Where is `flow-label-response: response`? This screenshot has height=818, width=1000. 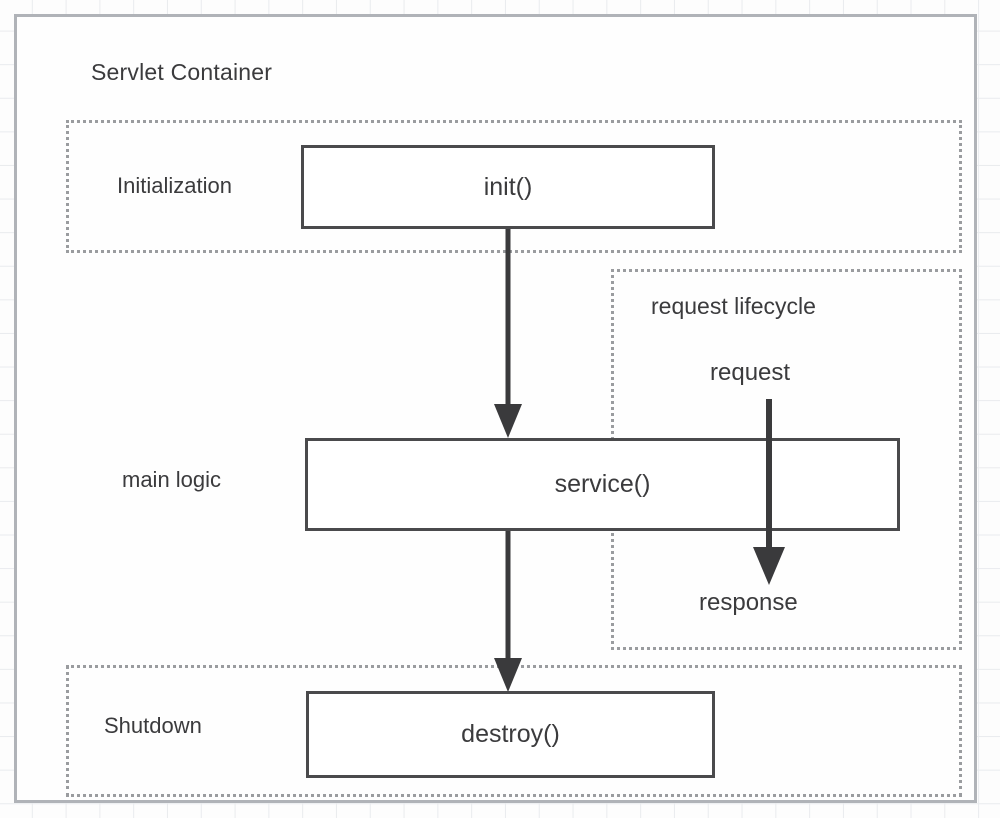
flow-label-response: response is located at coordinates (748, 602).